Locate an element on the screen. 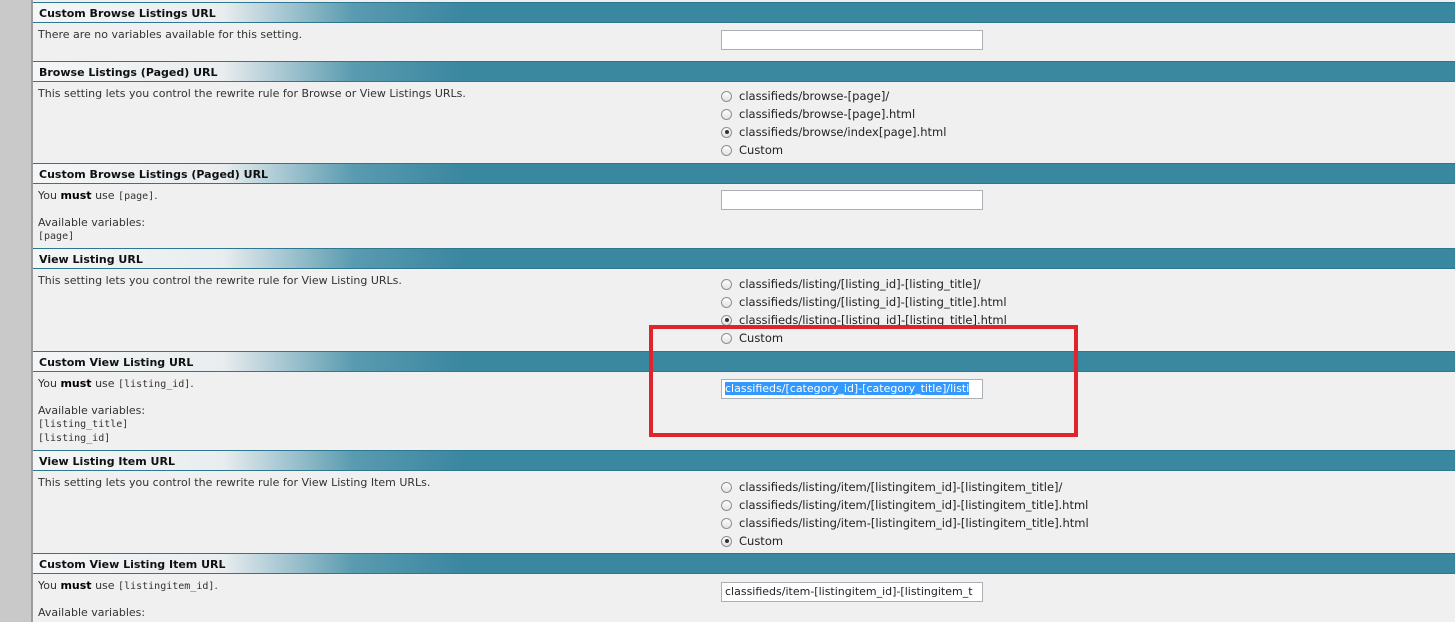 The height and width of the screenshot is (622, 1455). required-variable: [listing_id] is located at coordinates (154, 384).